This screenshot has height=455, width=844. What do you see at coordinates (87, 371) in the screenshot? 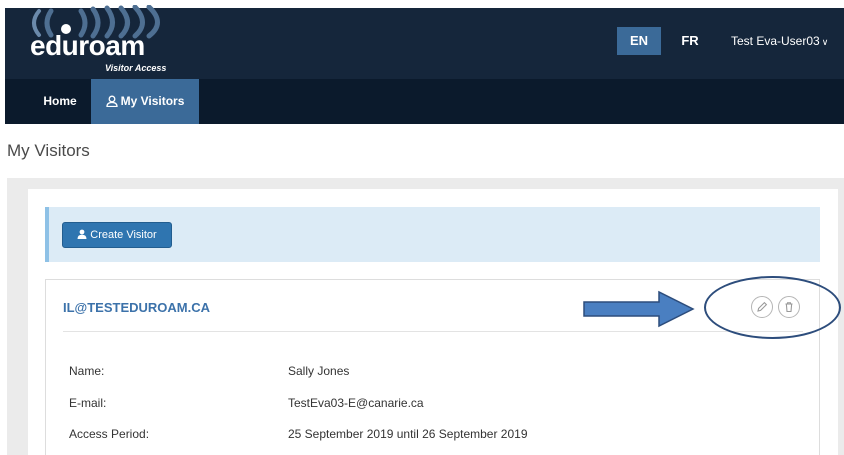
I see `name-label: Name:` at bounding box center [87, 371].